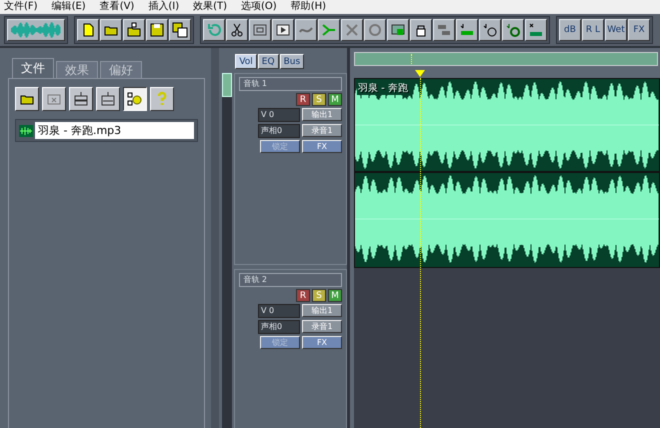 The height and width of the screenshot is (428, 660). What do you see at coordinates (69, 7) in the screenshot?
I see `menu-item: 编辑(E)` at bounding box center [69, 7].